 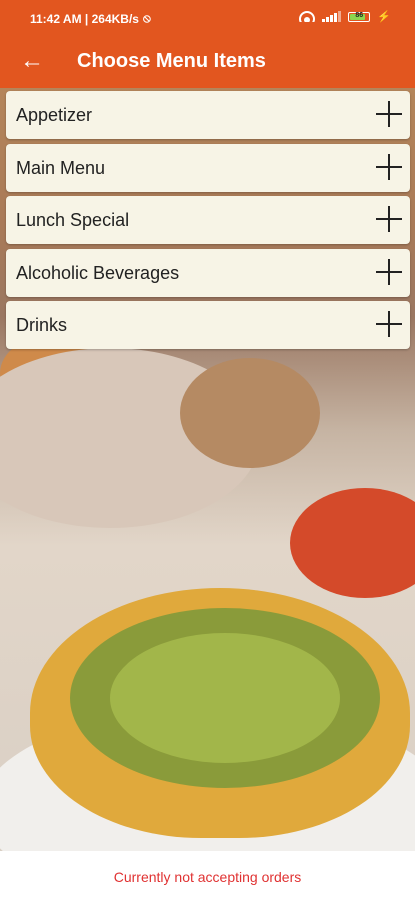 I want to click on data-saver-icon: ⦸, so click(x=146, y=18).